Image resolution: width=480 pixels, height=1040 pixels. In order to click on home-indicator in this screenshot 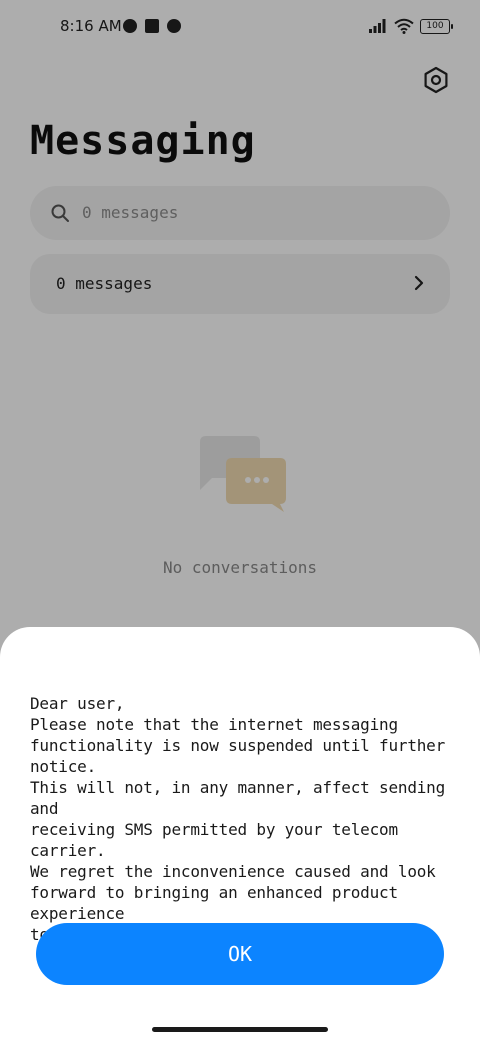, I will do `click(240, 1029)`.